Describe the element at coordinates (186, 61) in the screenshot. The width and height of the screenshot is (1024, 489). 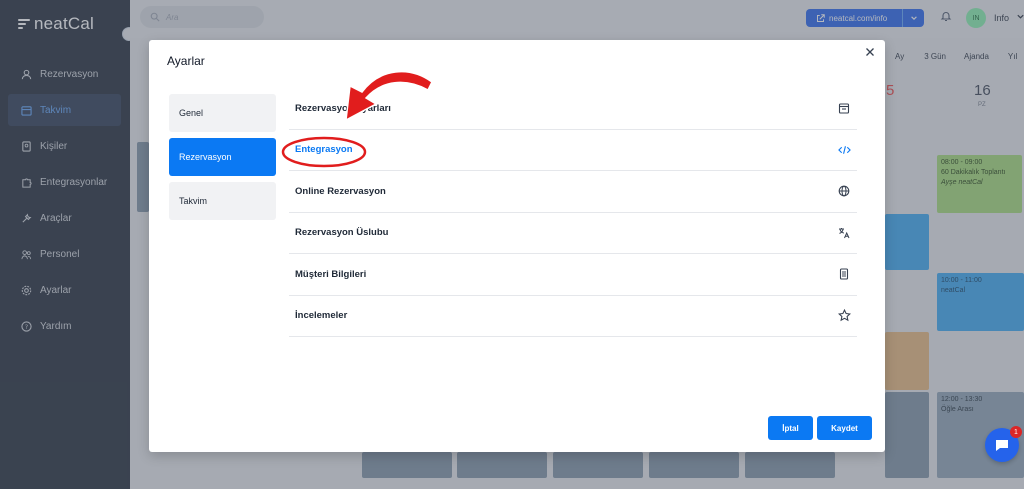
I see `modal-title: Ayarlar` at that location.